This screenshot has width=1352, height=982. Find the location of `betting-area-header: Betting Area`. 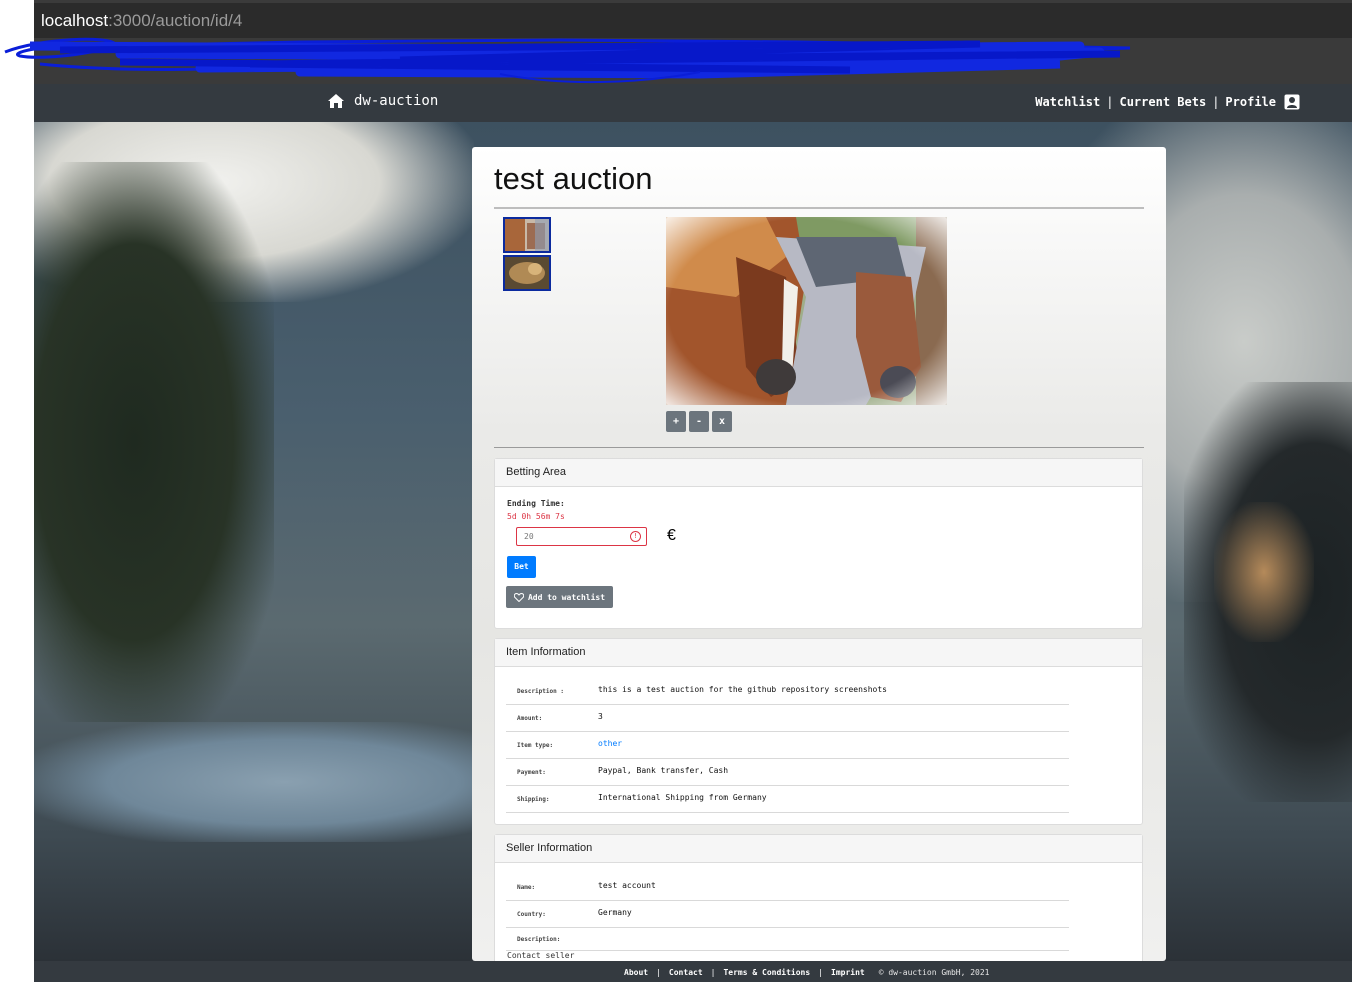

betting-area-header: Betting Area is located at coordinates (818, 473).